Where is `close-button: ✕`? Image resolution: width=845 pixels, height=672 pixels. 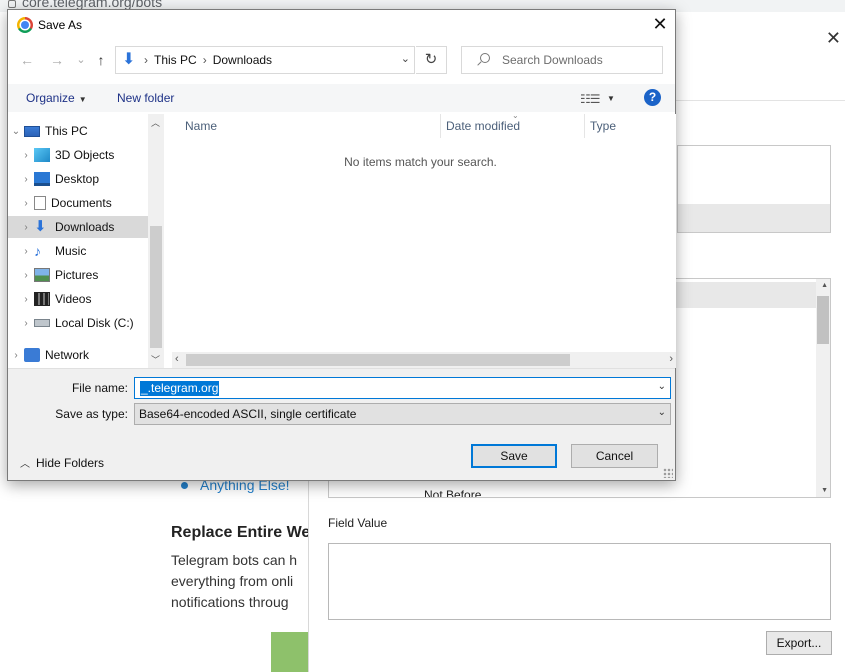 close-button: ✕ is located at coordinates (660, 25).